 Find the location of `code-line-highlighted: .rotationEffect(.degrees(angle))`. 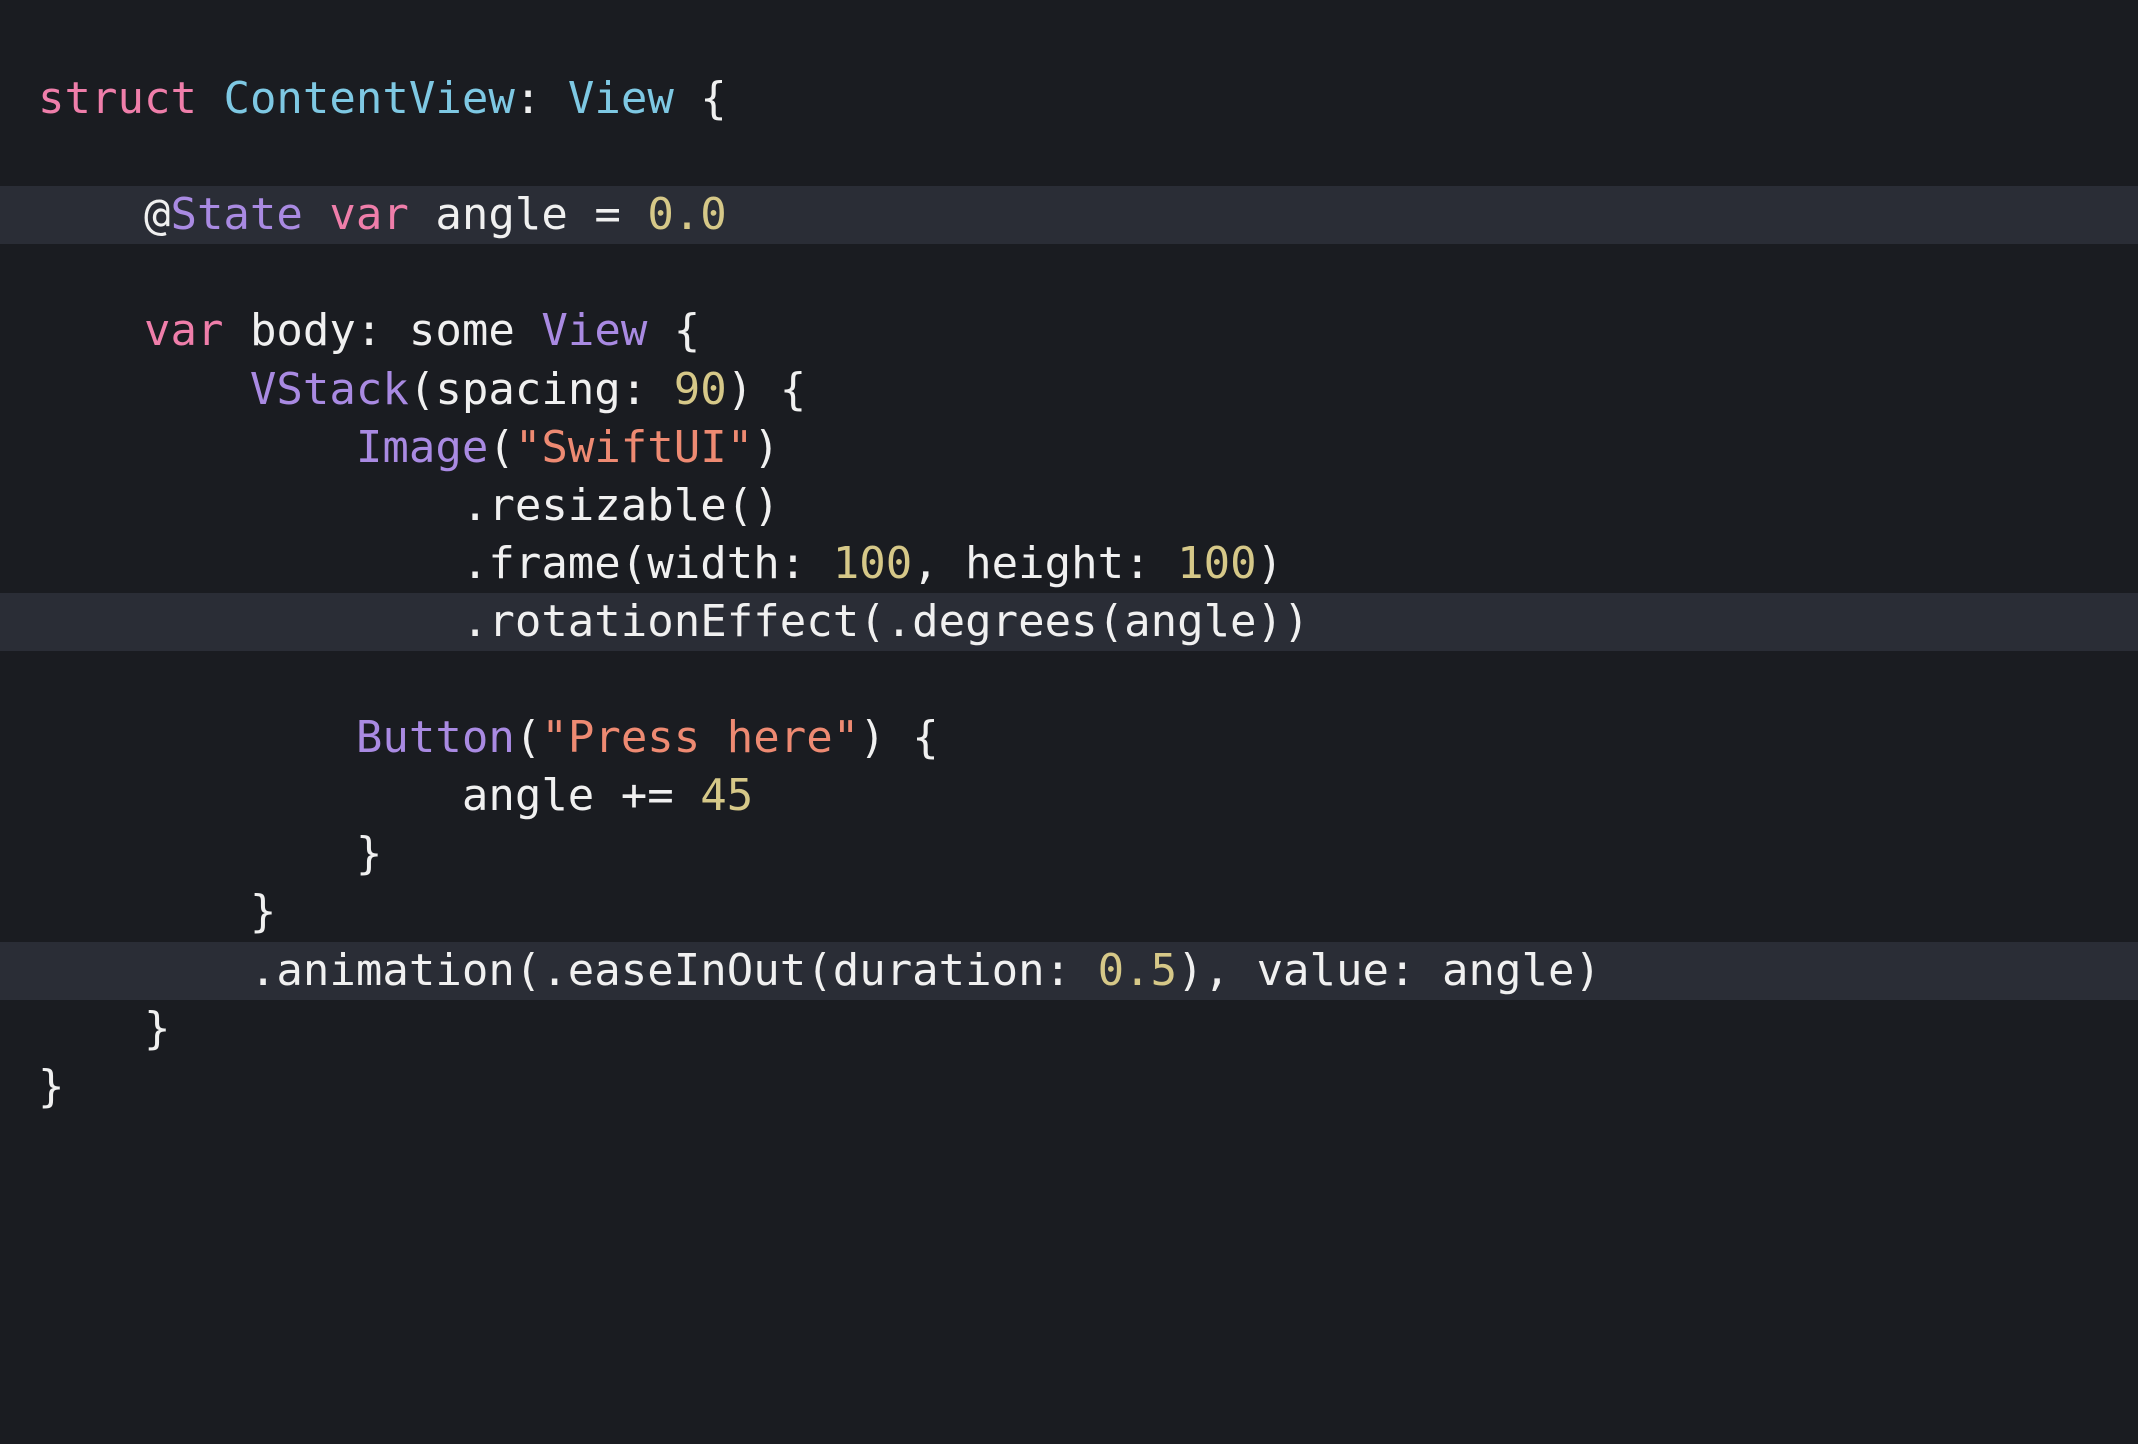

code-line-highlighted: .rotationEffect(.degrees(angle)) is located at coordinates (1069, 621).